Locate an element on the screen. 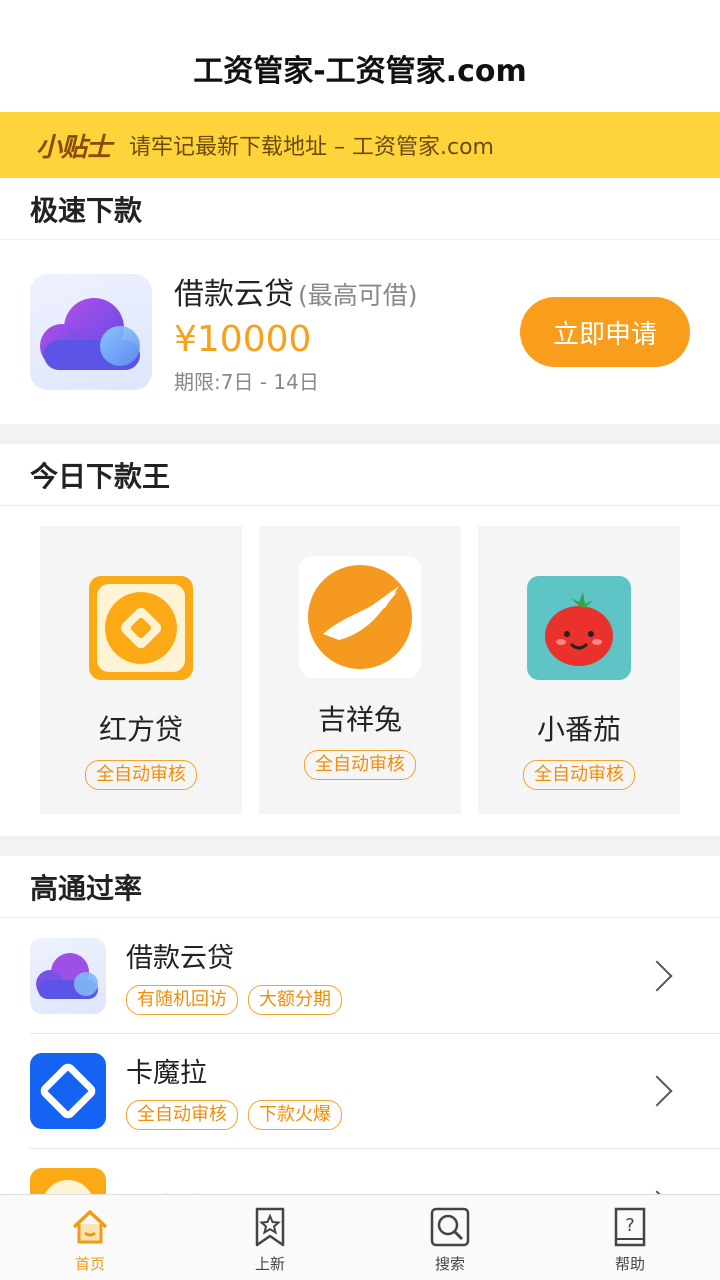 The height and width of the screenshot is (1280, 720). tab-label: 搜索 is located at coordinates (449, 1264).